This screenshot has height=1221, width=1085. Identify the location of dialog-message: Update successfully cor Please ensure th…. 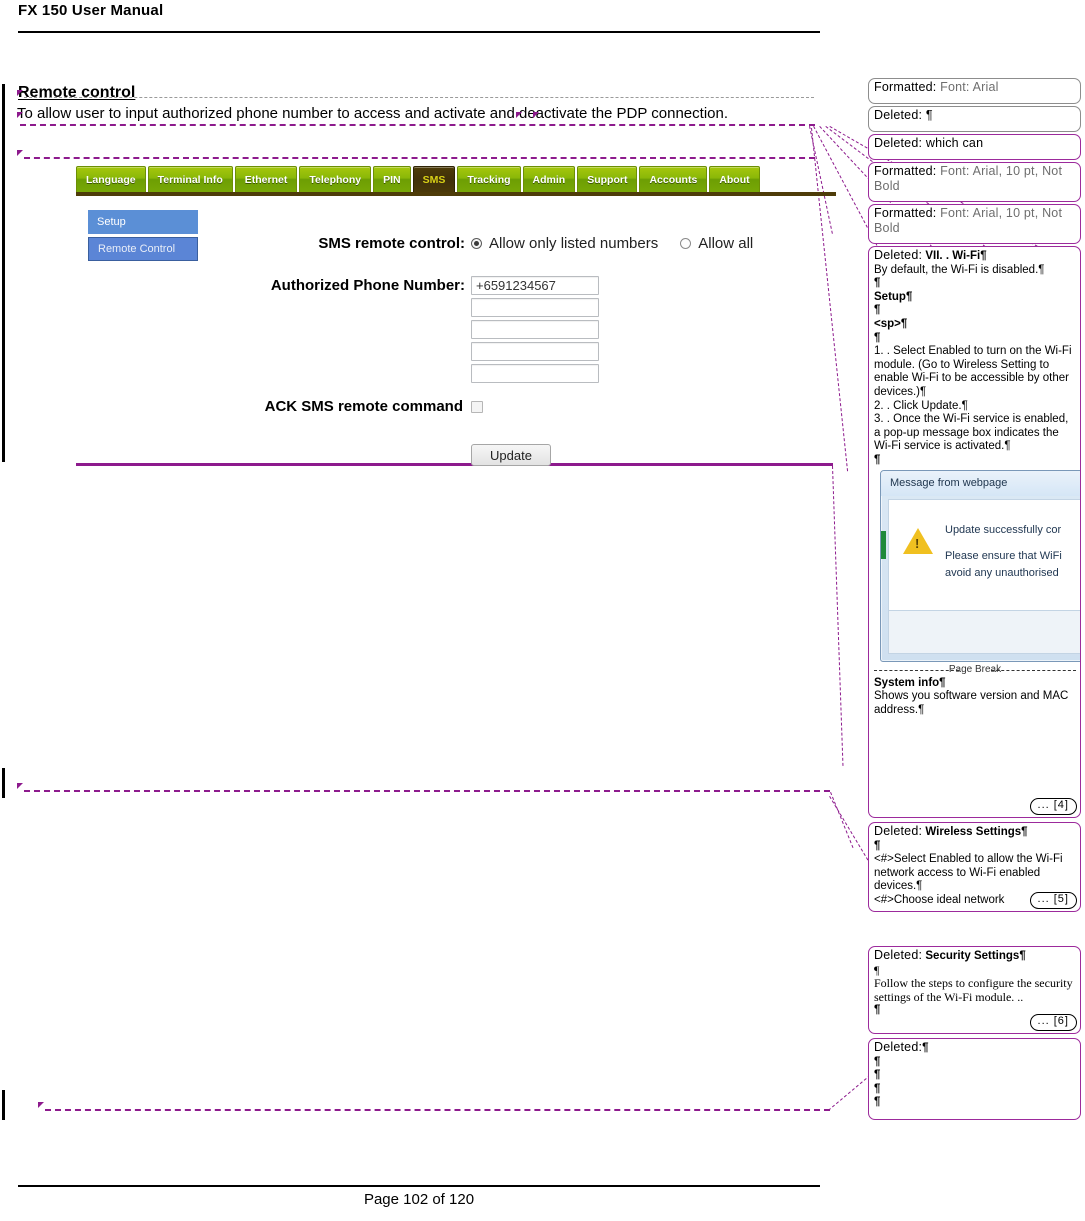
(1012, 552).